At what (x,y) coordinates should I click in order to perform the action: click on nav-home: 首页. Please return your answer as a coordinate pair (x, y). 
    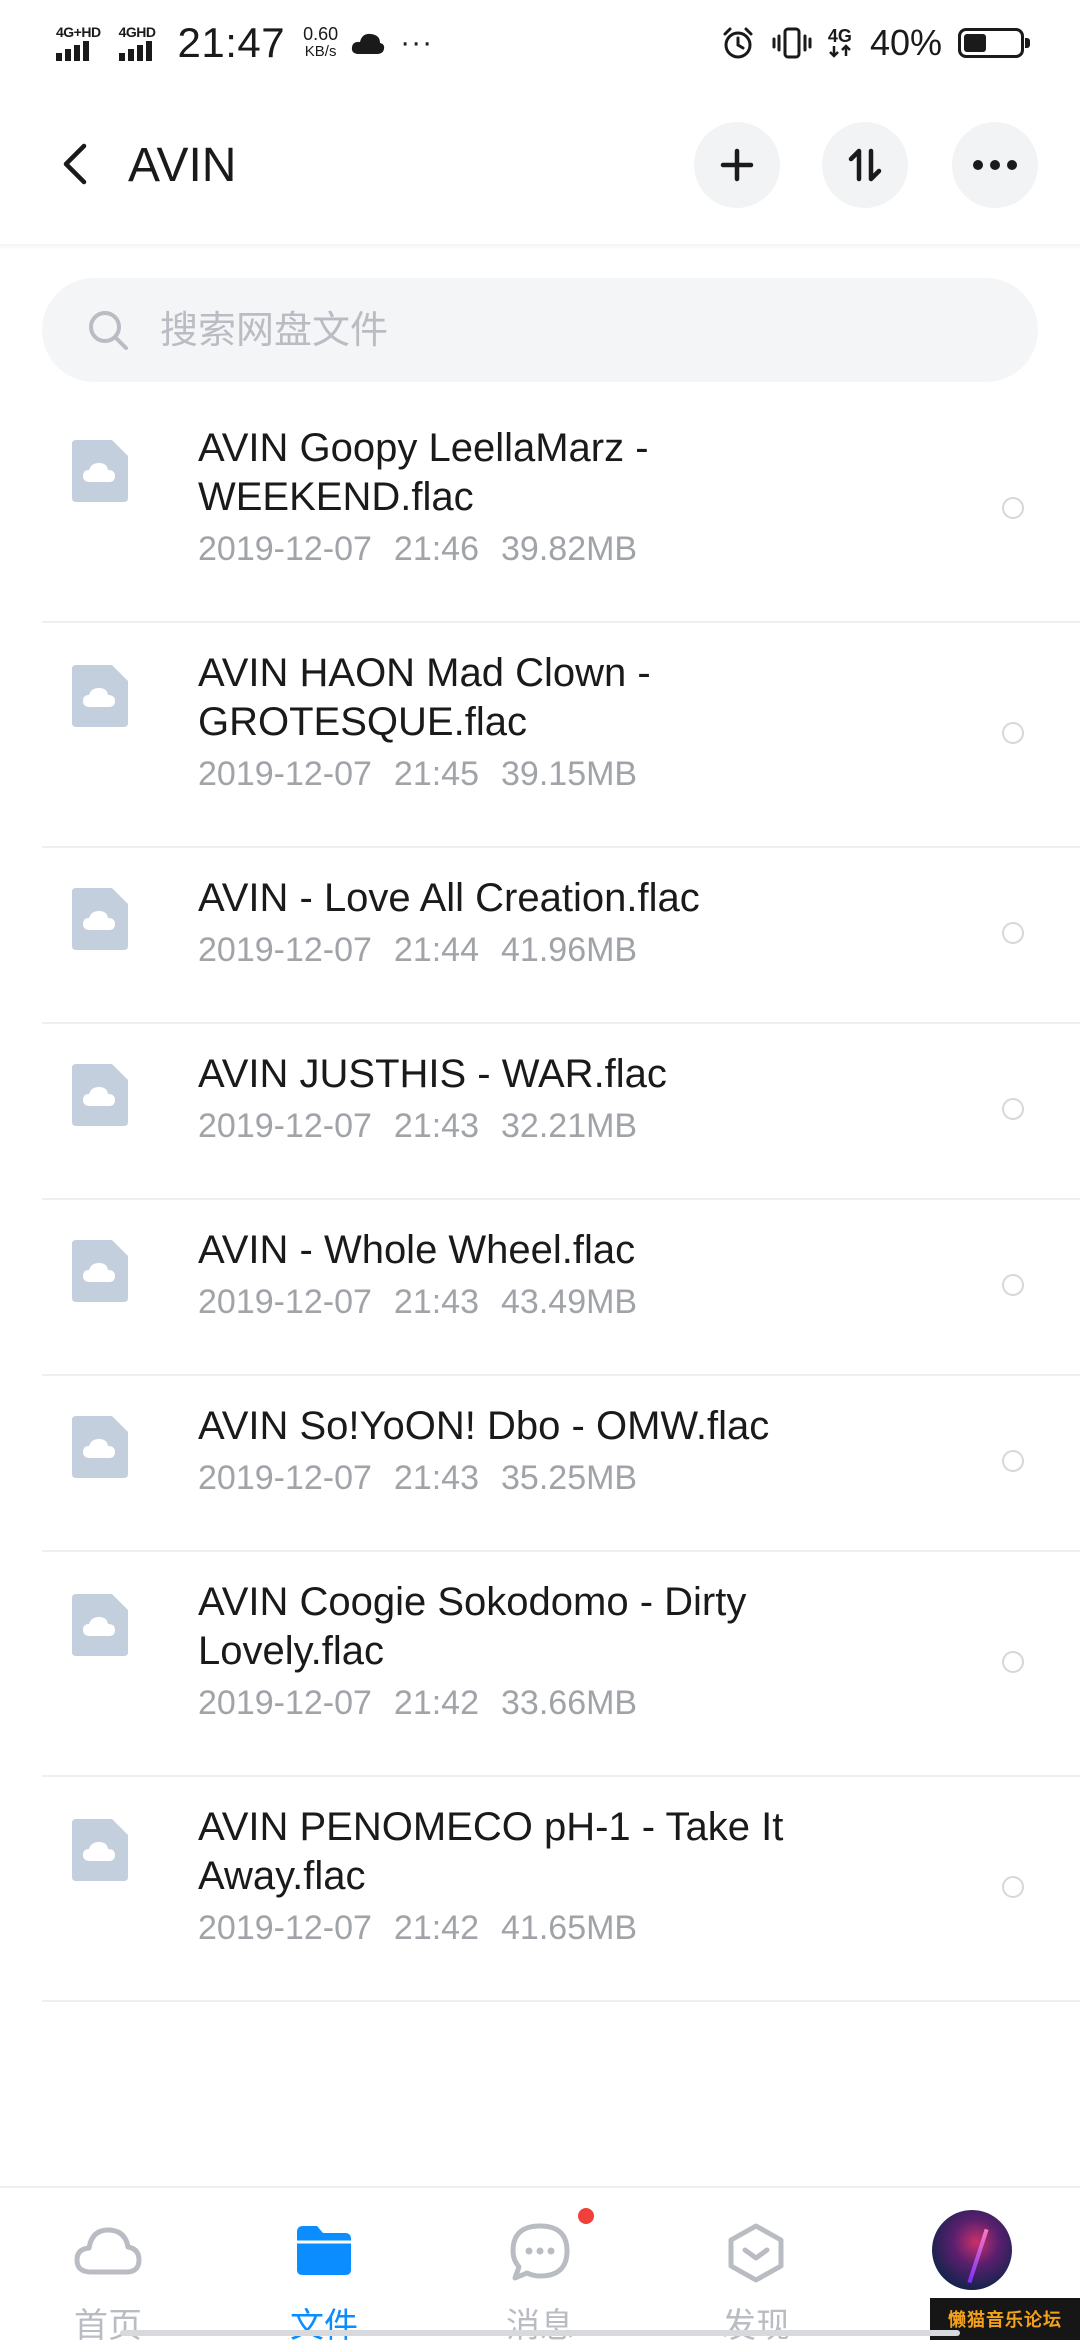
    Looking at the image, I should click on (108, 2267).